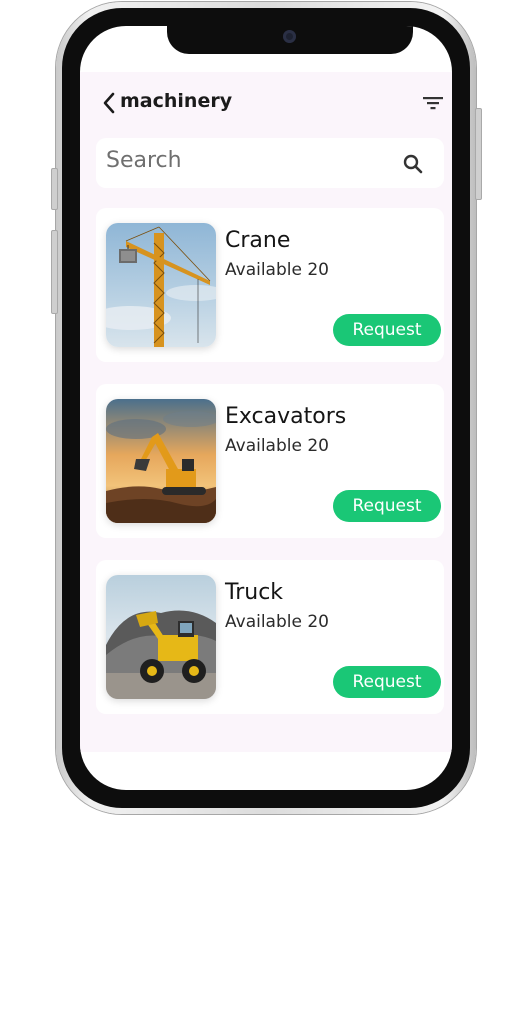  What do you see at coordinates (478, 154) in the screenshot?
I see `phone-power-button` at bounding box center [478, 154].